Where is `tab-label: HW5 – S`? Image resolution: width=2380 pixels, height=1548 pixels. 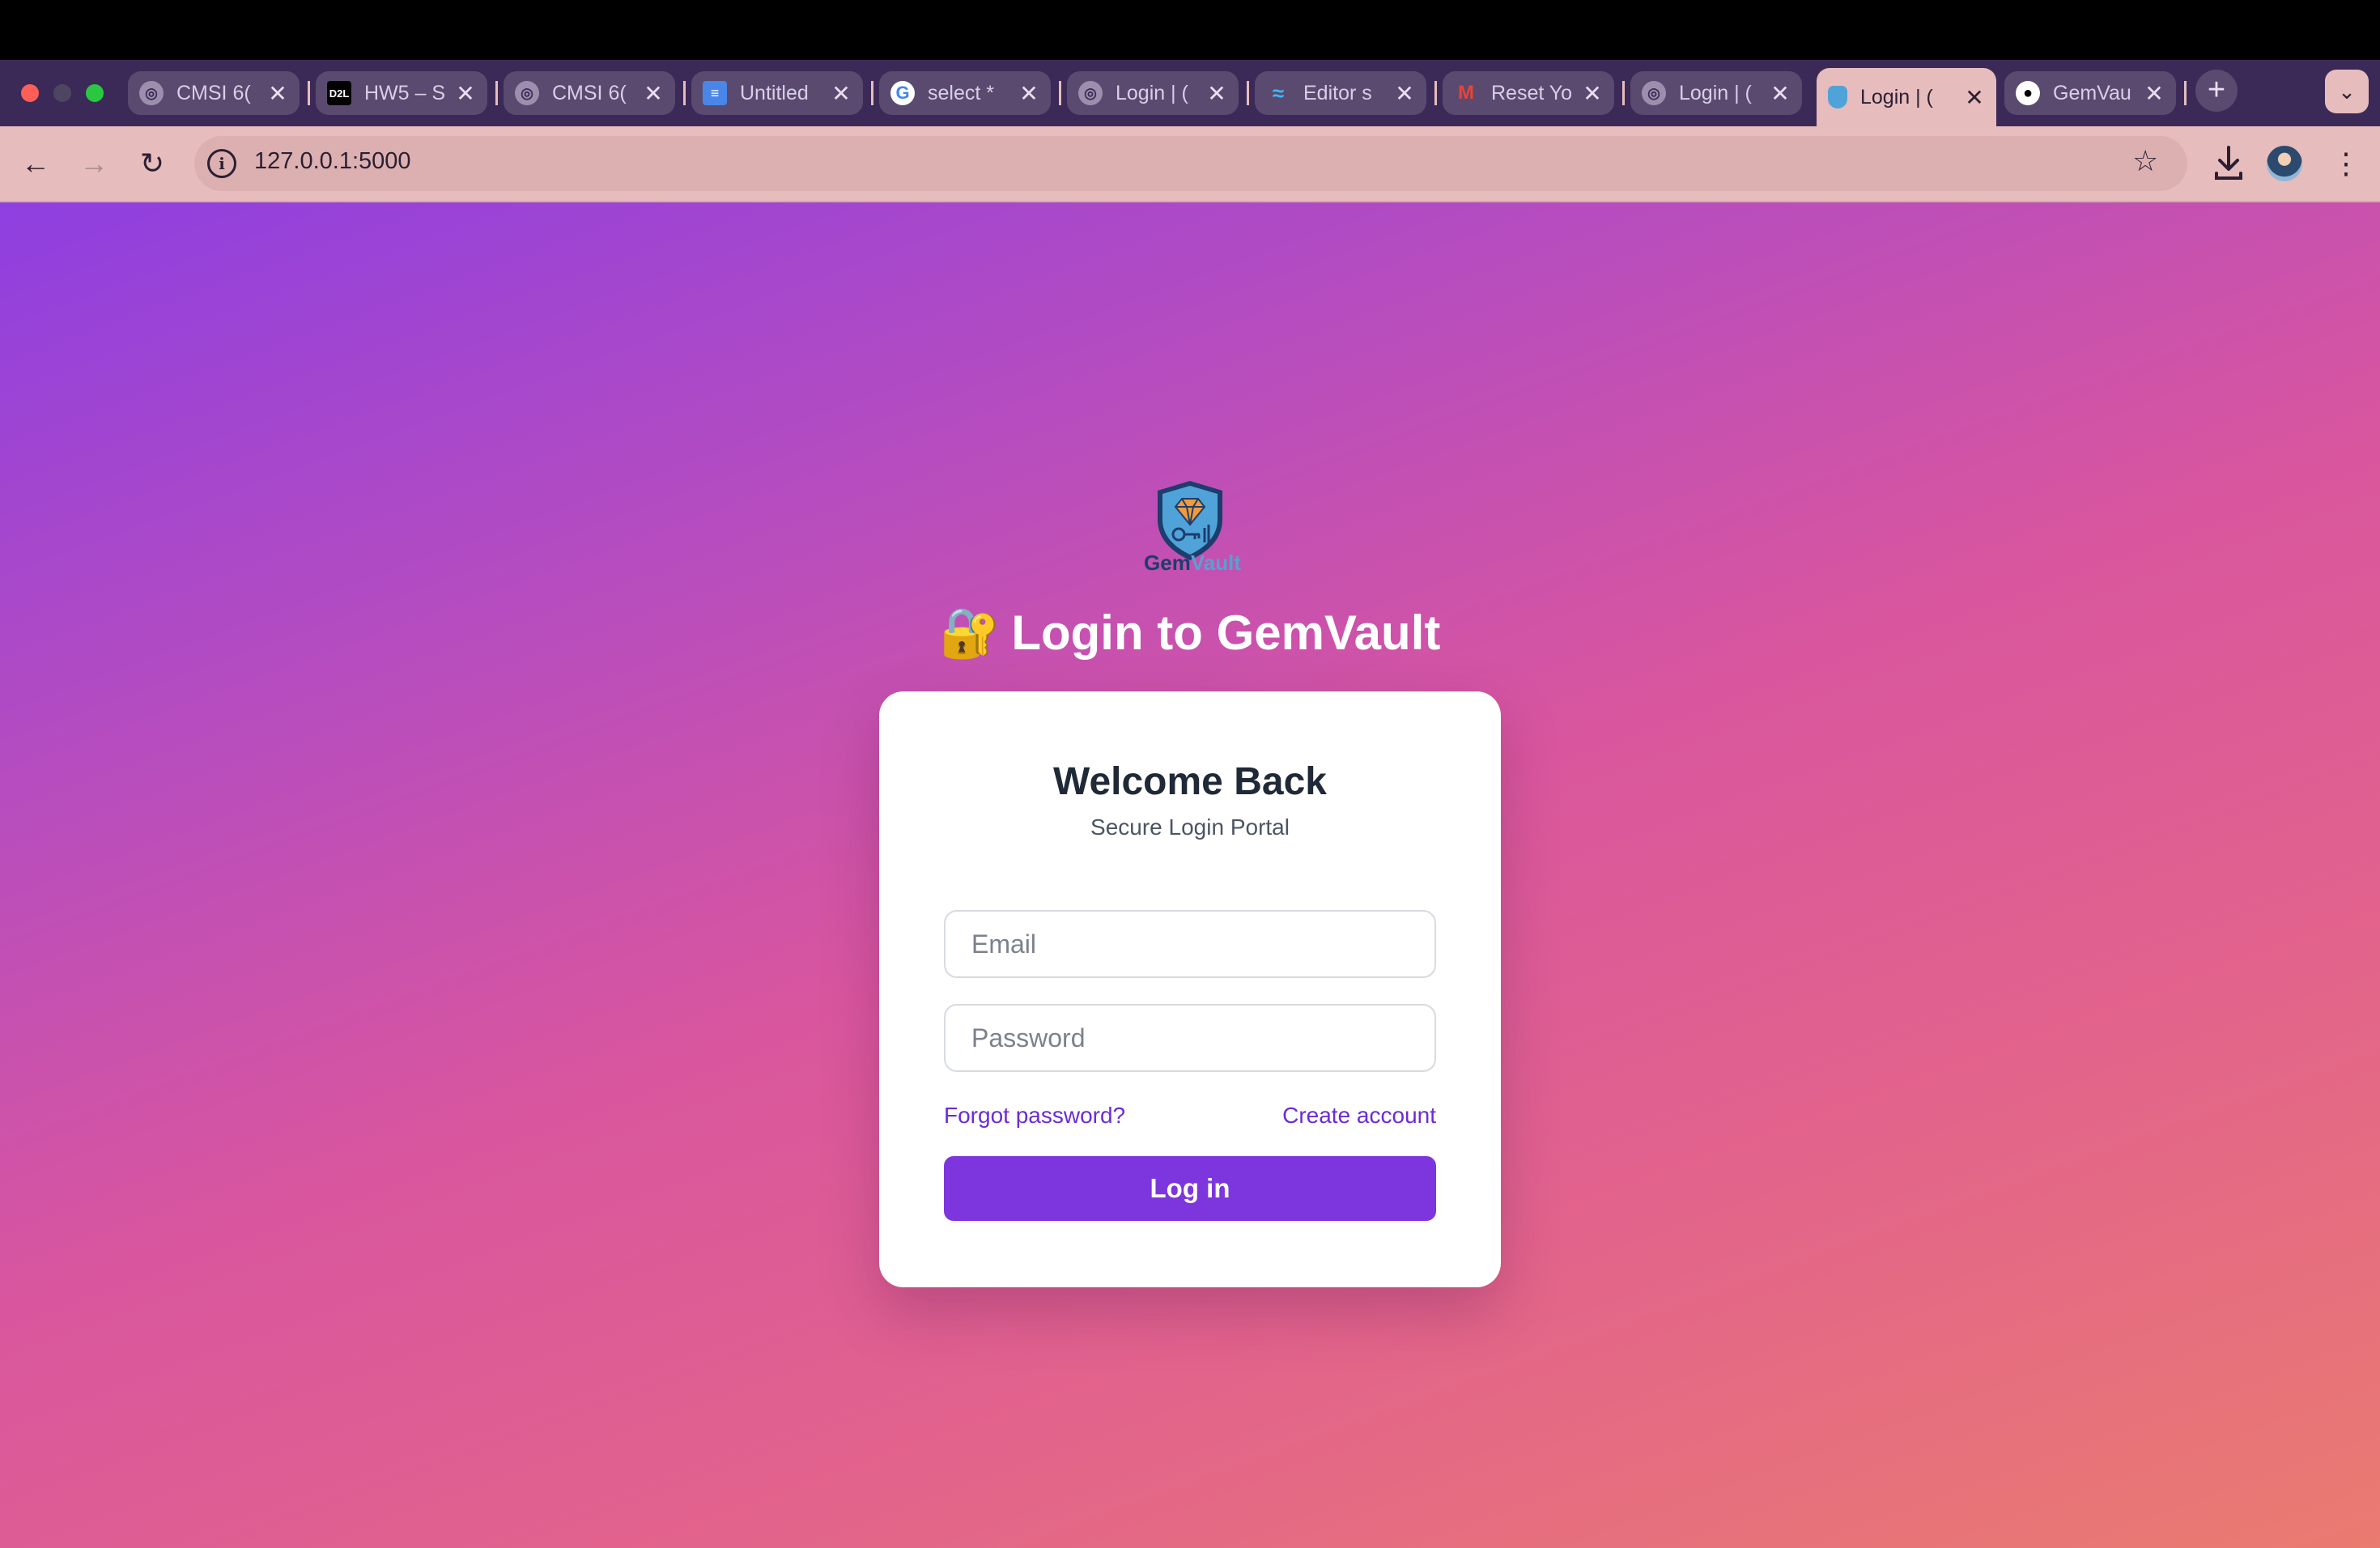 tab-label: HW5 – S is located at coordinates (405, 92).